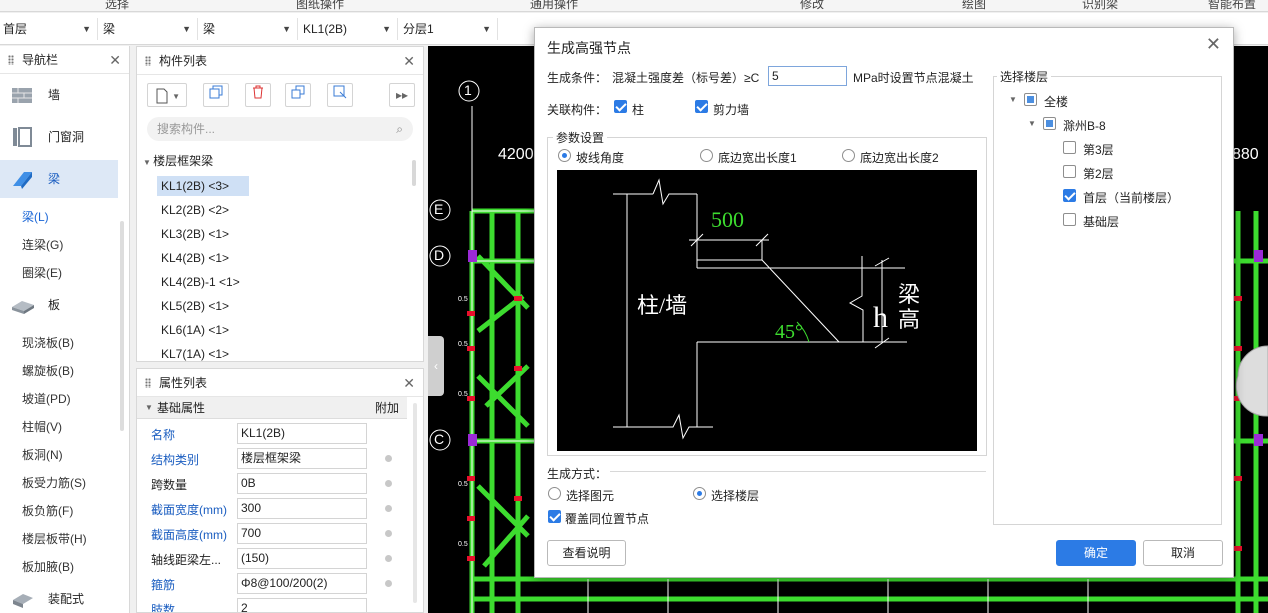 The width and height of the screenshot is (1268, 613). Describe the element at coordinates (49, 29) in the screenshot. I see `floor-selector: 首层 ▼` at that location.